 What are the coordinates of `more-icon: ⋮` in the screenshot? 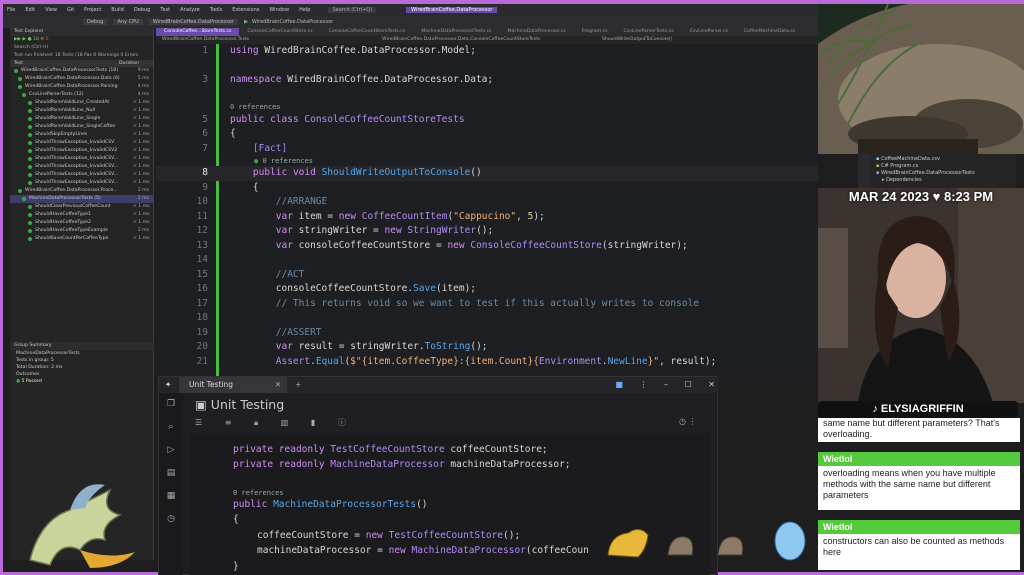 It's located at (643, 384).